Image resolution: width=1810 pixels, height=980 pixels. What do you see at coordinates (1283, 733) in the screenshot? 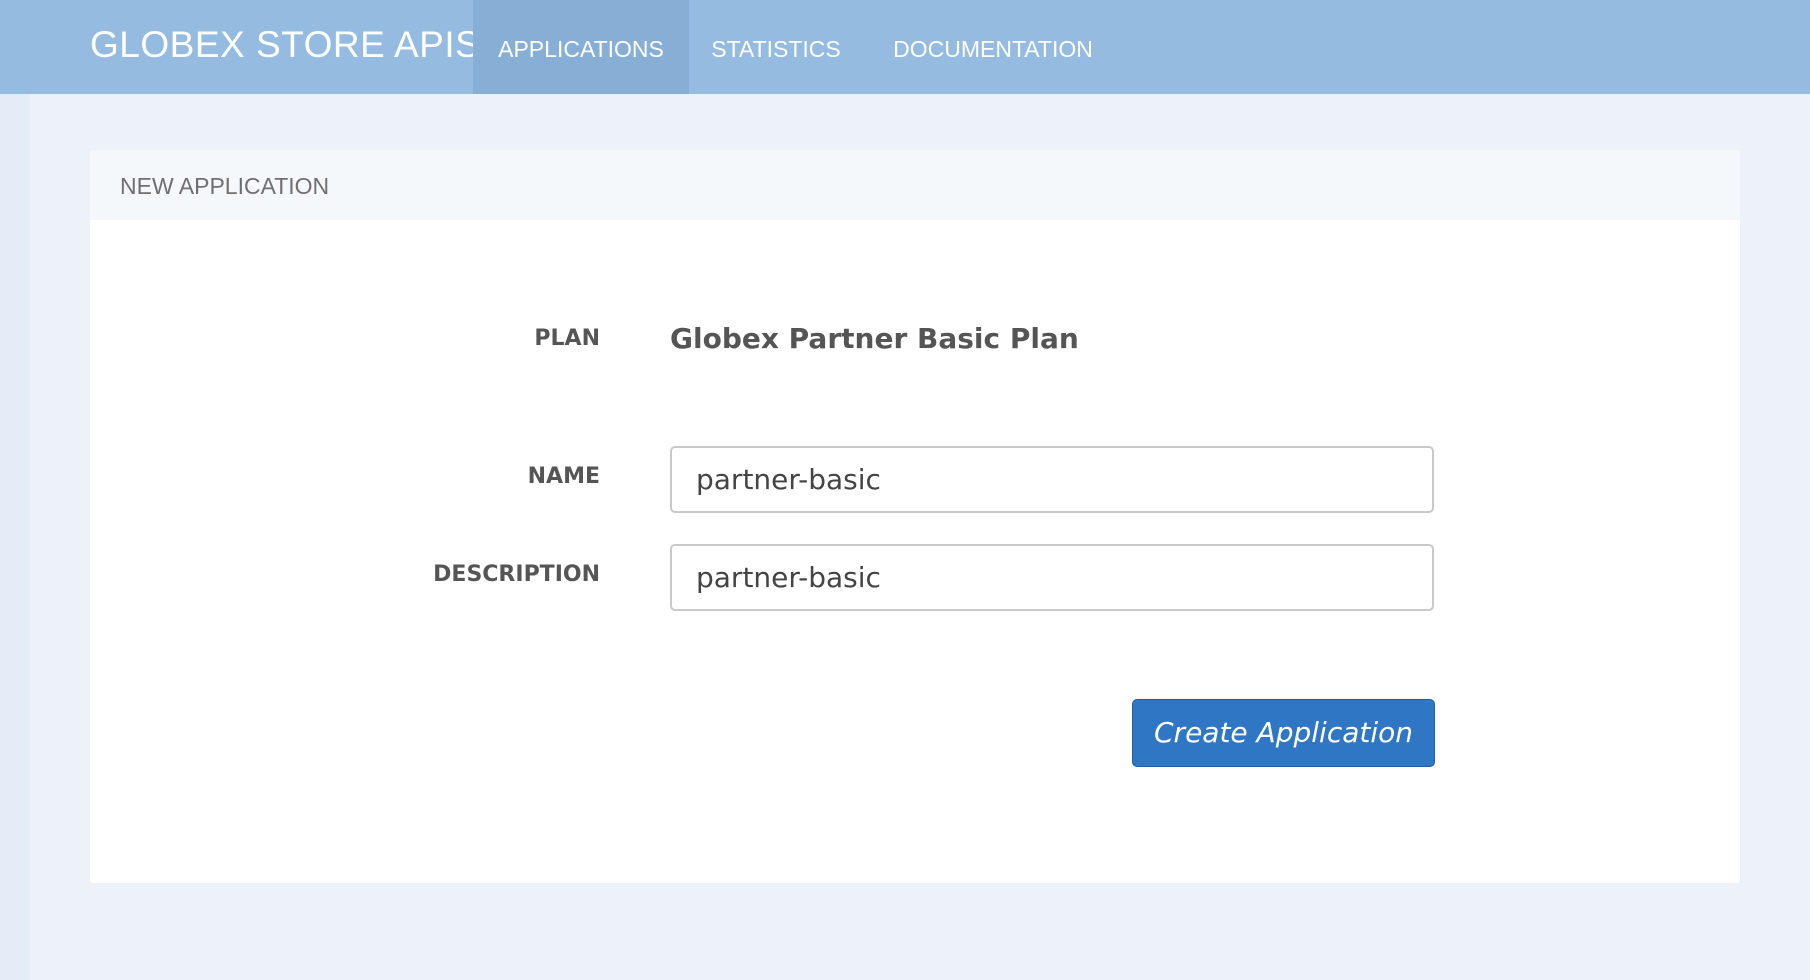
I see `create-application-button: Create Application` at bounding box center [1283, 733].